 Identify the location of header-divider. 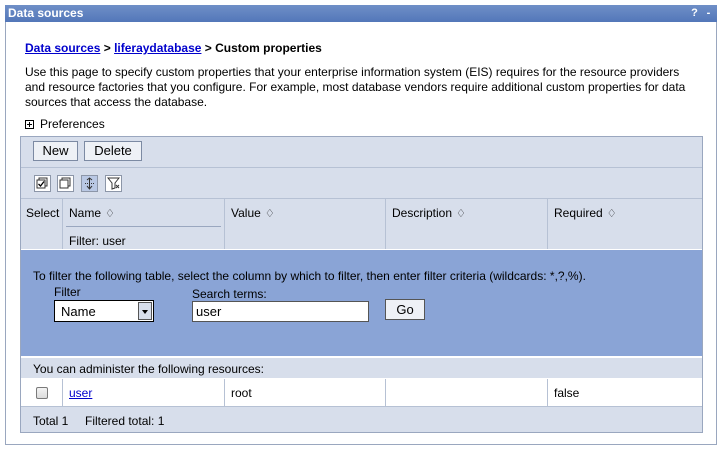
(143, 226).